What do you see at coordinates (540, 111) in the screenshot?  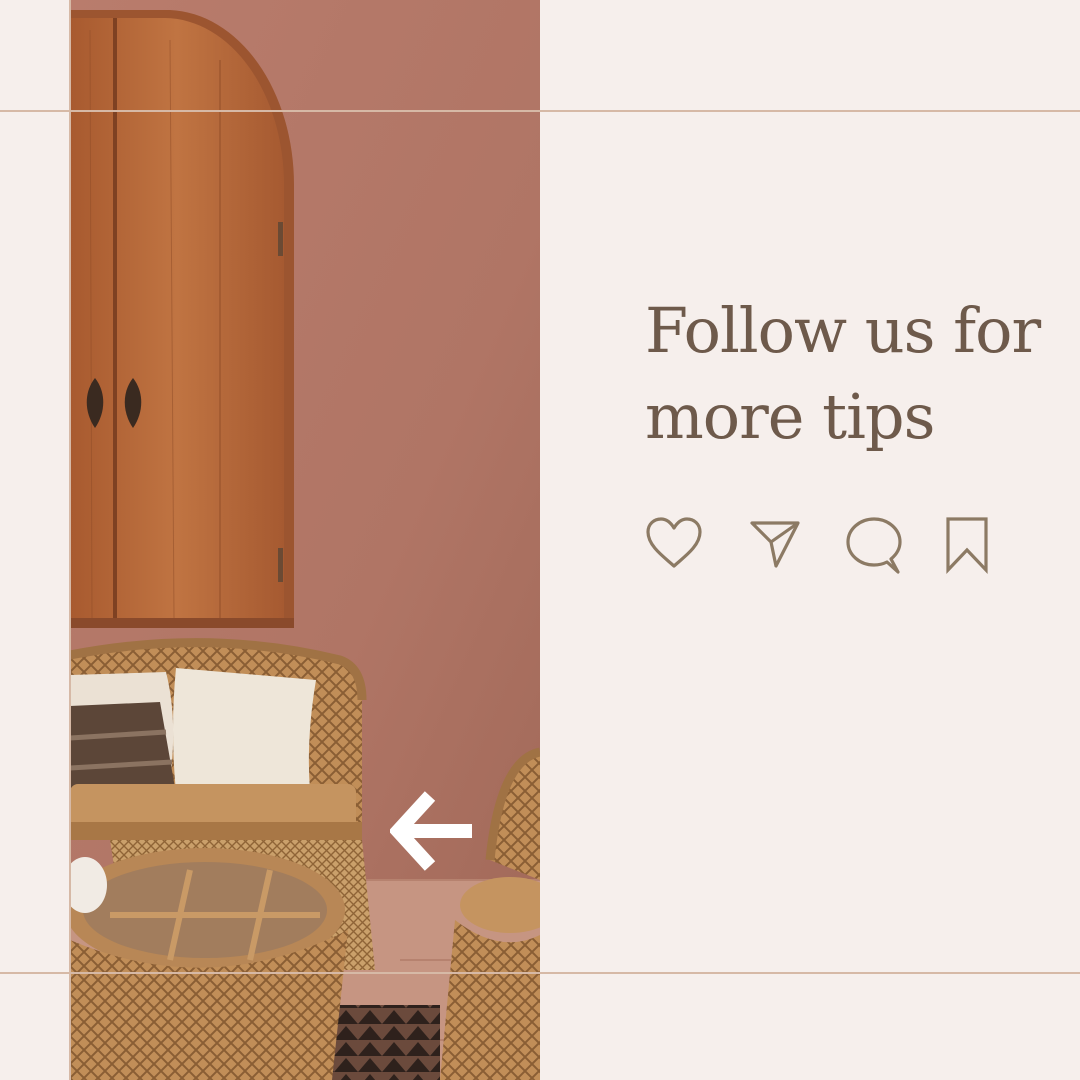 I see `guide-line-top` at bounding box center [540, 111].